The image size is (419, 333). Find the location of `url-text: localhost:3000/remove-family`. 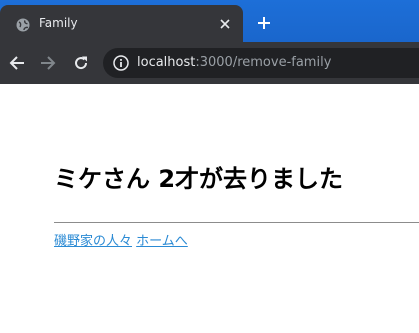

url-text: localhost:3000/remove-family is located at coordinates (234, 63).